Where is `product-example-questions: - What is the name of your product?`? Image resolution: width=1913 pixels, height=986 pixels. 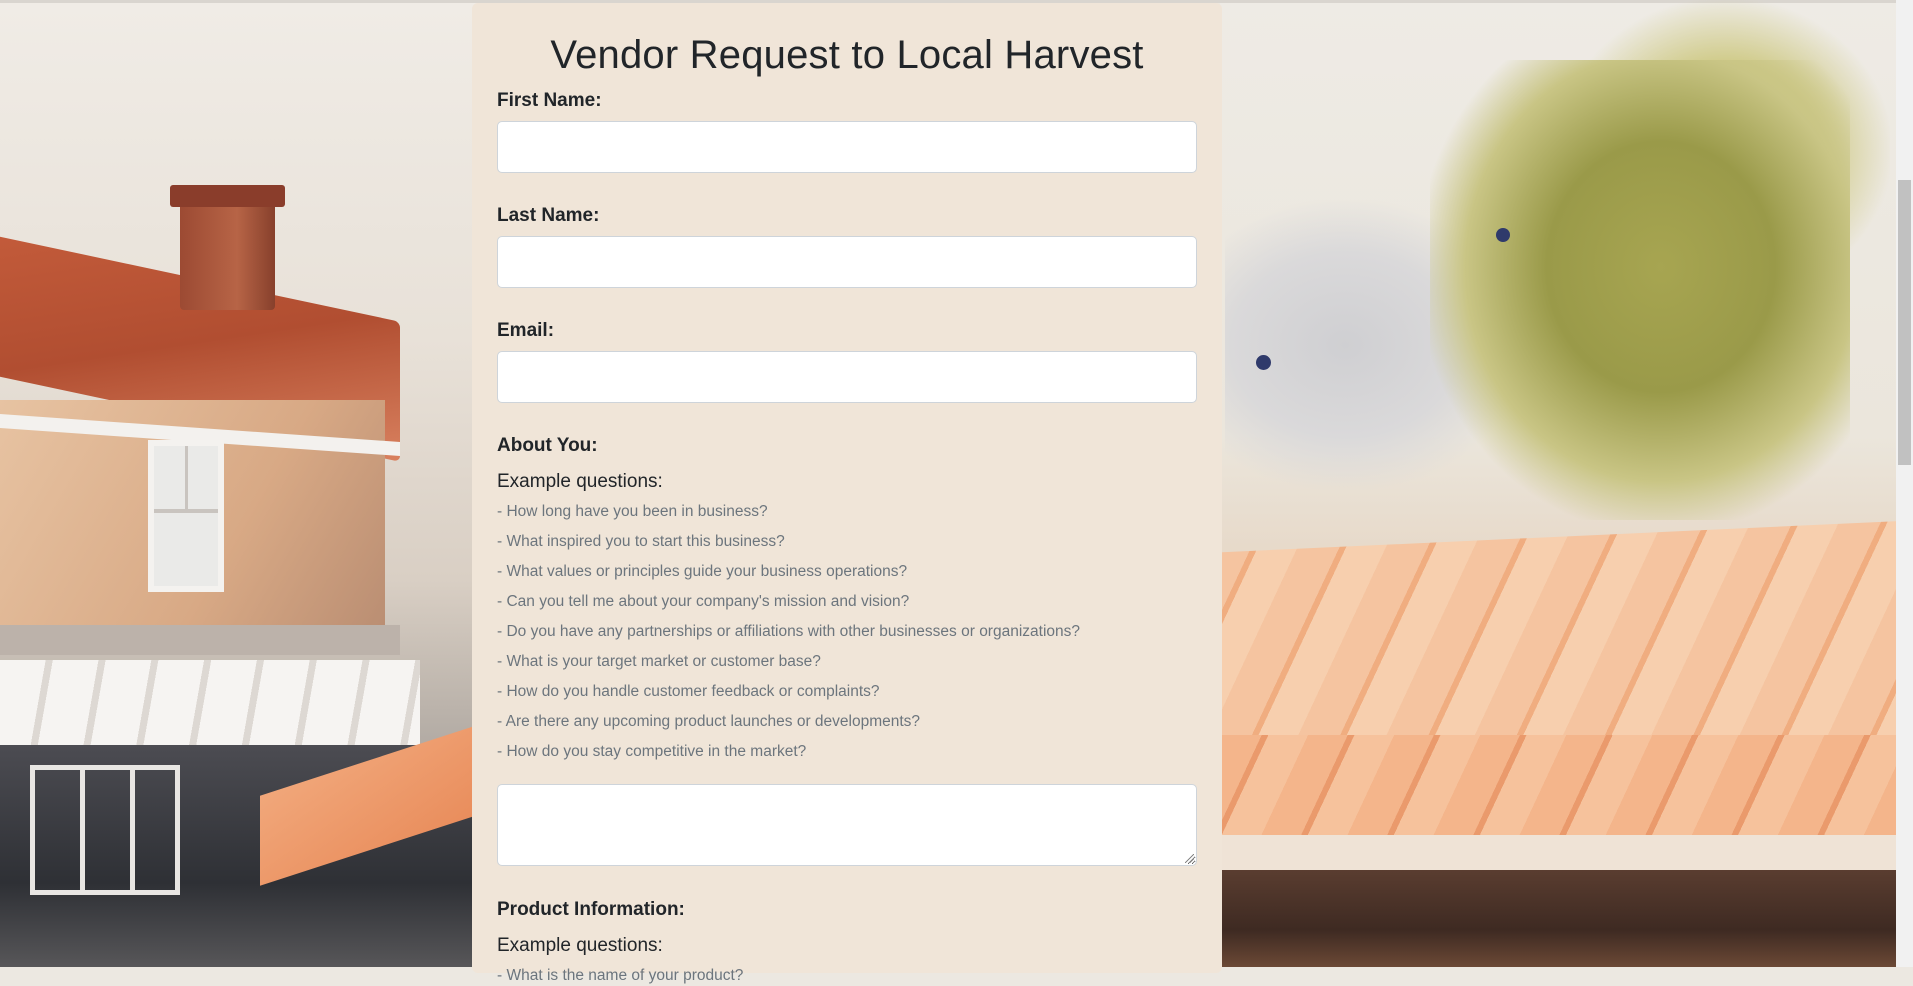
product-example-questions: - What is the name of your product? is located at coordinates (847, 976).